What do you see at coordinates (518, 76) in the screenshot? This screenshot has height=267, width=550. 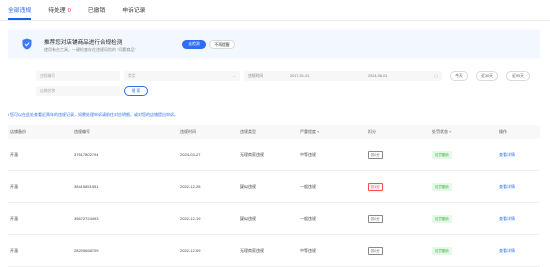 I see `last-90-days-button: 近90天` at bounding box center [518, 76].